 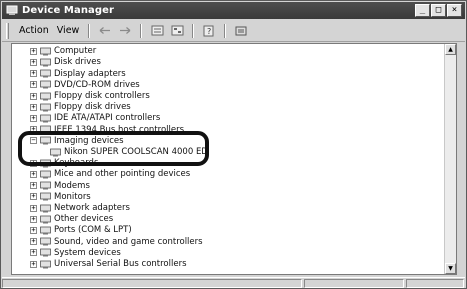 I want to click on device-manager-icon, so click(x=12, y=10).